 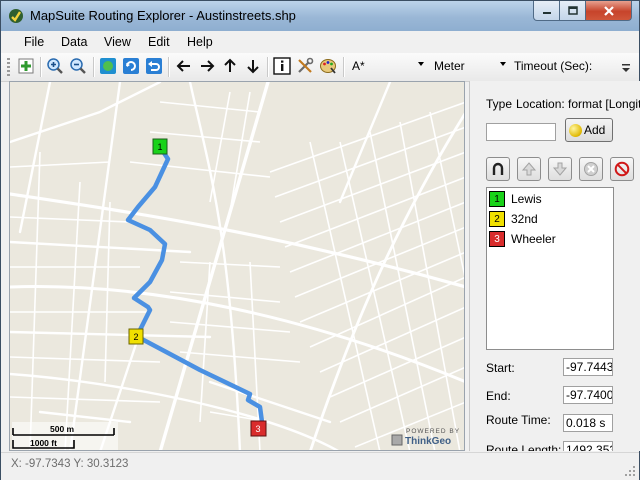 I want to click on prohibited-icon, so click(x=622, y=169).